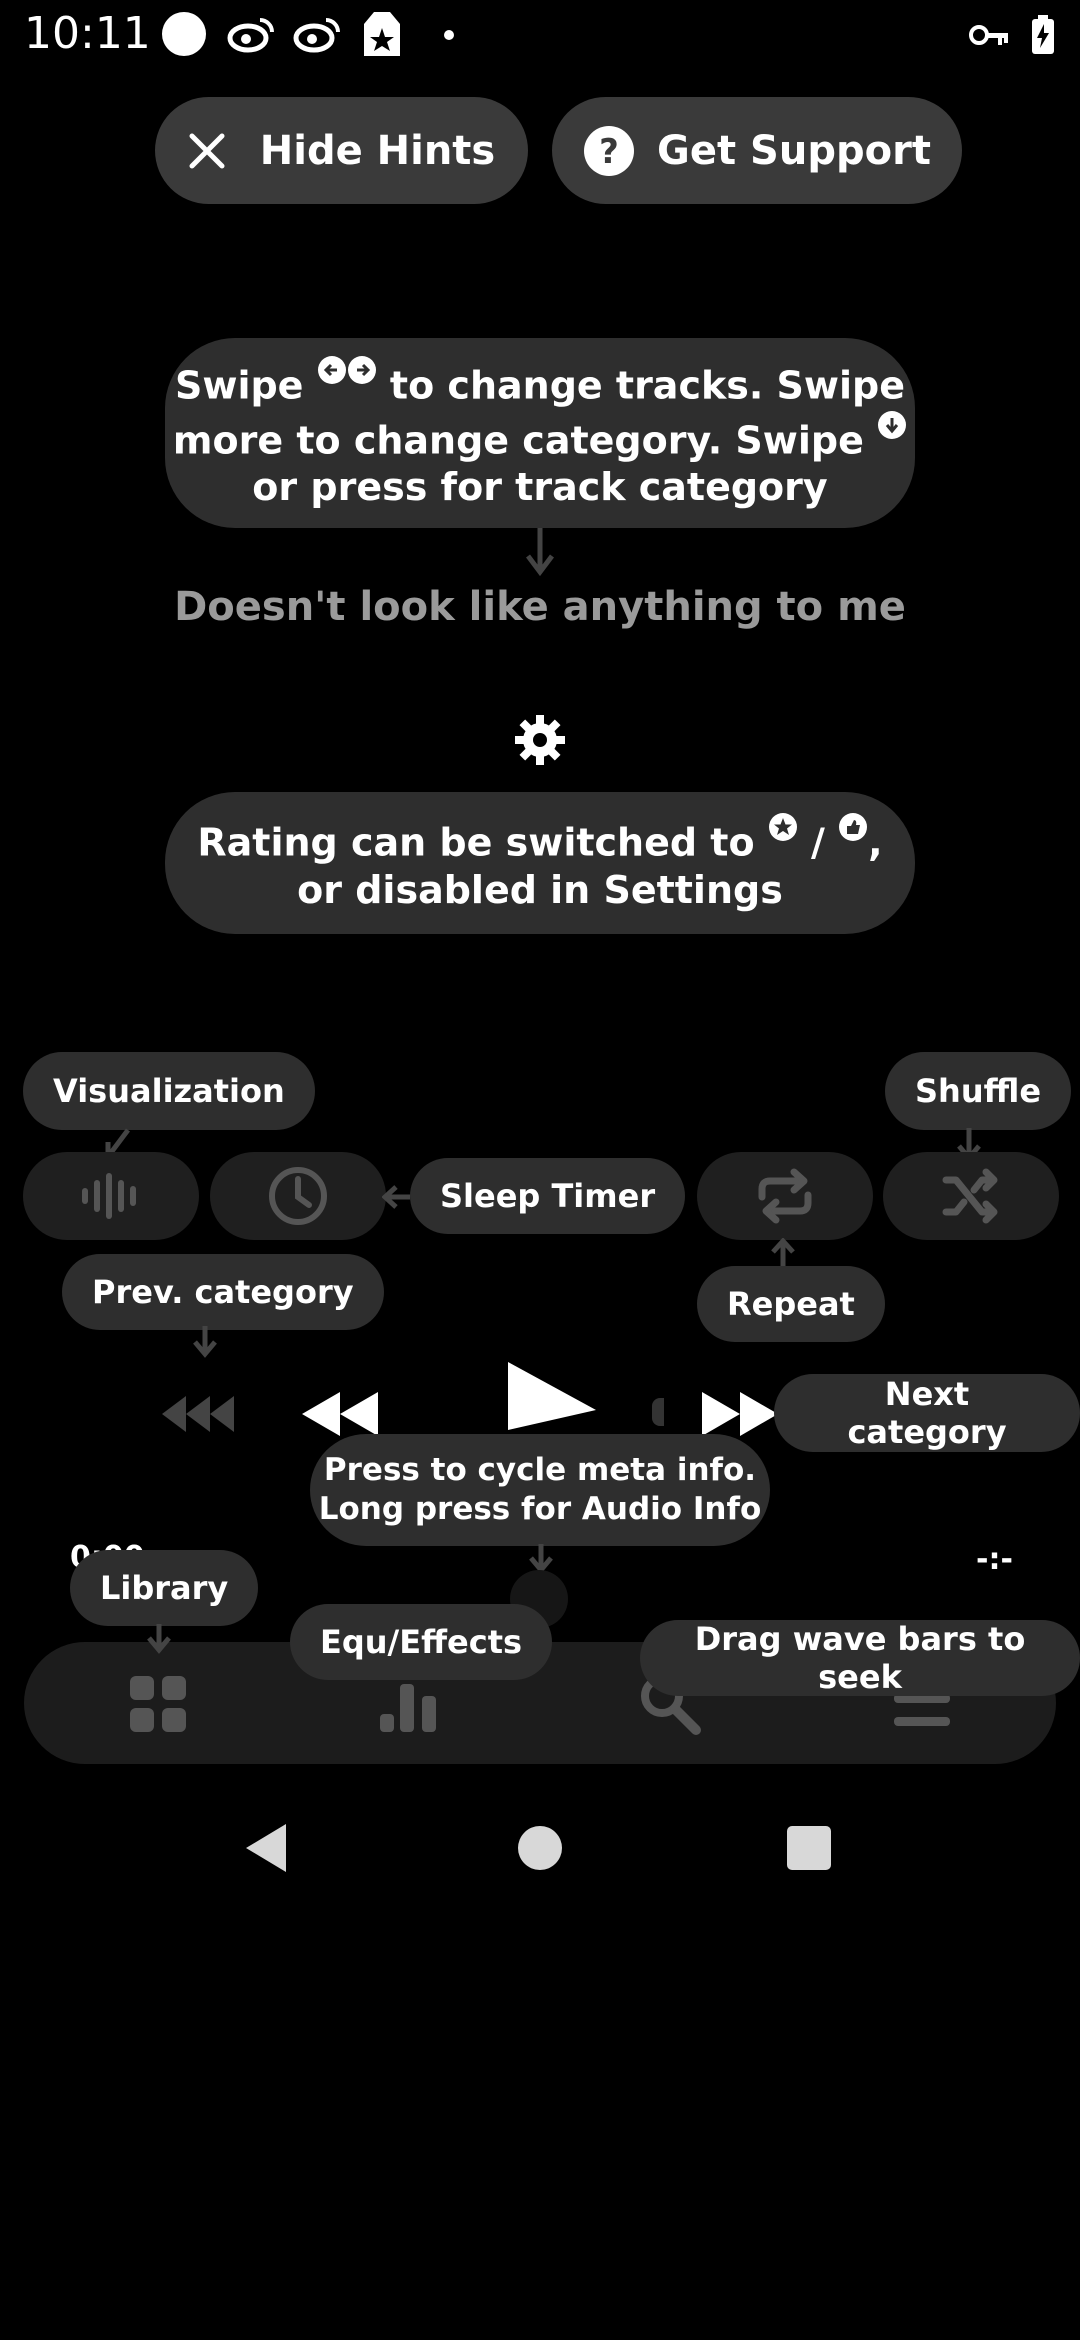  I want to click on track-title: Doesn't look like anything to me, so click(540, 607).